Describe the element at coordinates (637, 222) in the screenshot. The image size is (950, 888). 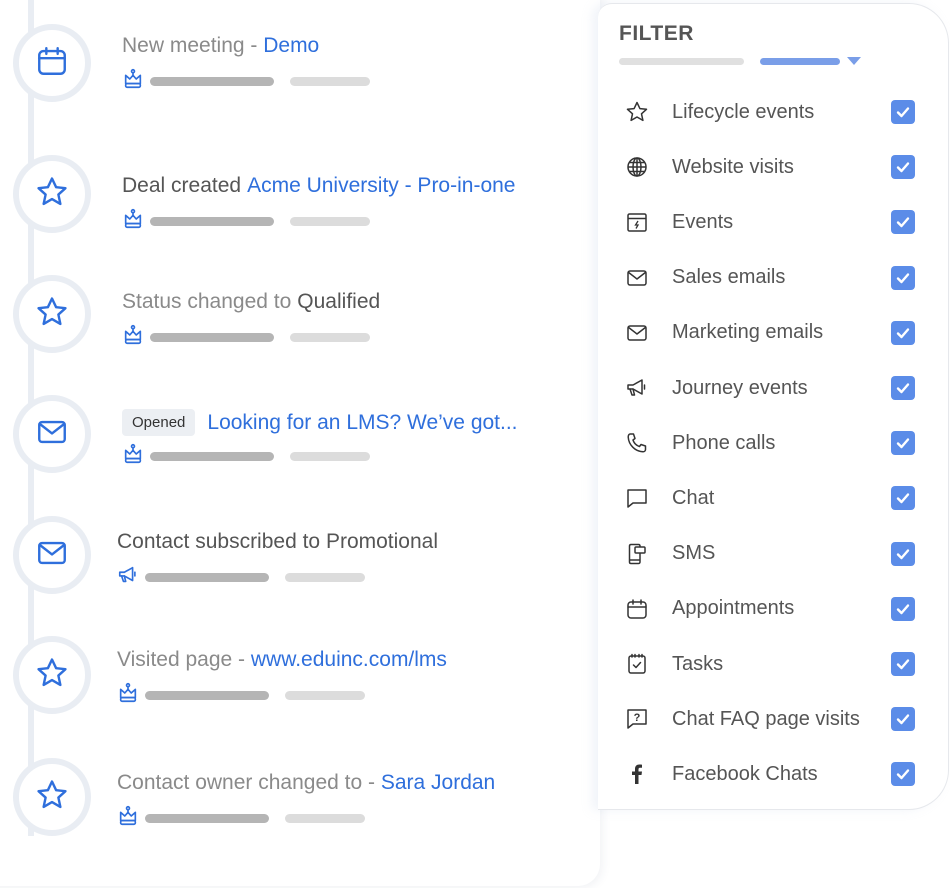
I see `event-calendar-icon` at that location.